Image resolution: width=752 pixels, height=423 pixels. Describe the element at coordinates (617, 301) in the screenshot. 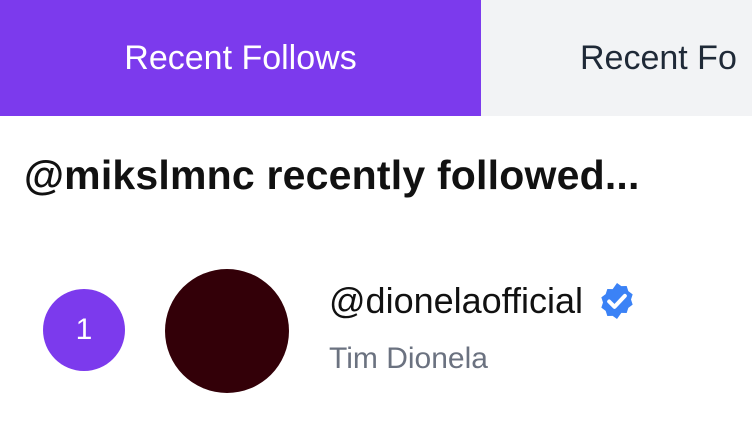

I see `verified-badge-icon` at that location.